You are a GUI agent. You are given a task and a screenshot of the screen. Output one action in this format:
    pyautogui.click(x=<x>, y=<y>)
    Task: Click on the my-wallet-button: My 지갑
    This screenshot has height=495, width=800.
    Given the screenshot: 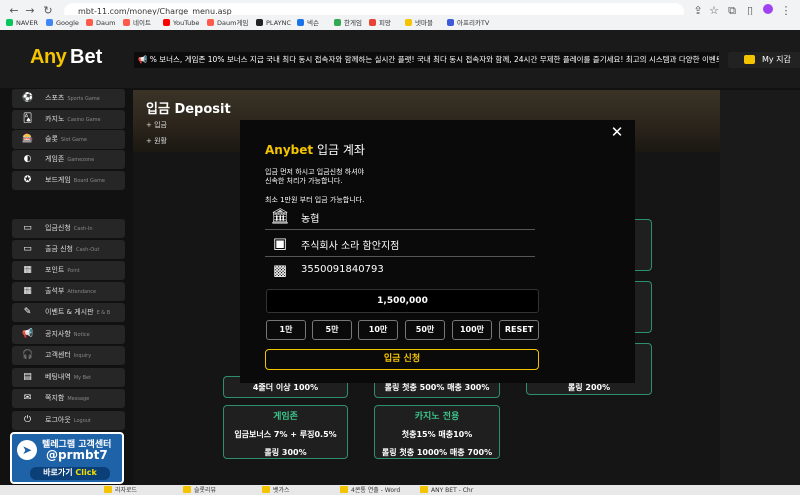 What is the action you would take?
    pyautogui.click(x=764, y=60)
    